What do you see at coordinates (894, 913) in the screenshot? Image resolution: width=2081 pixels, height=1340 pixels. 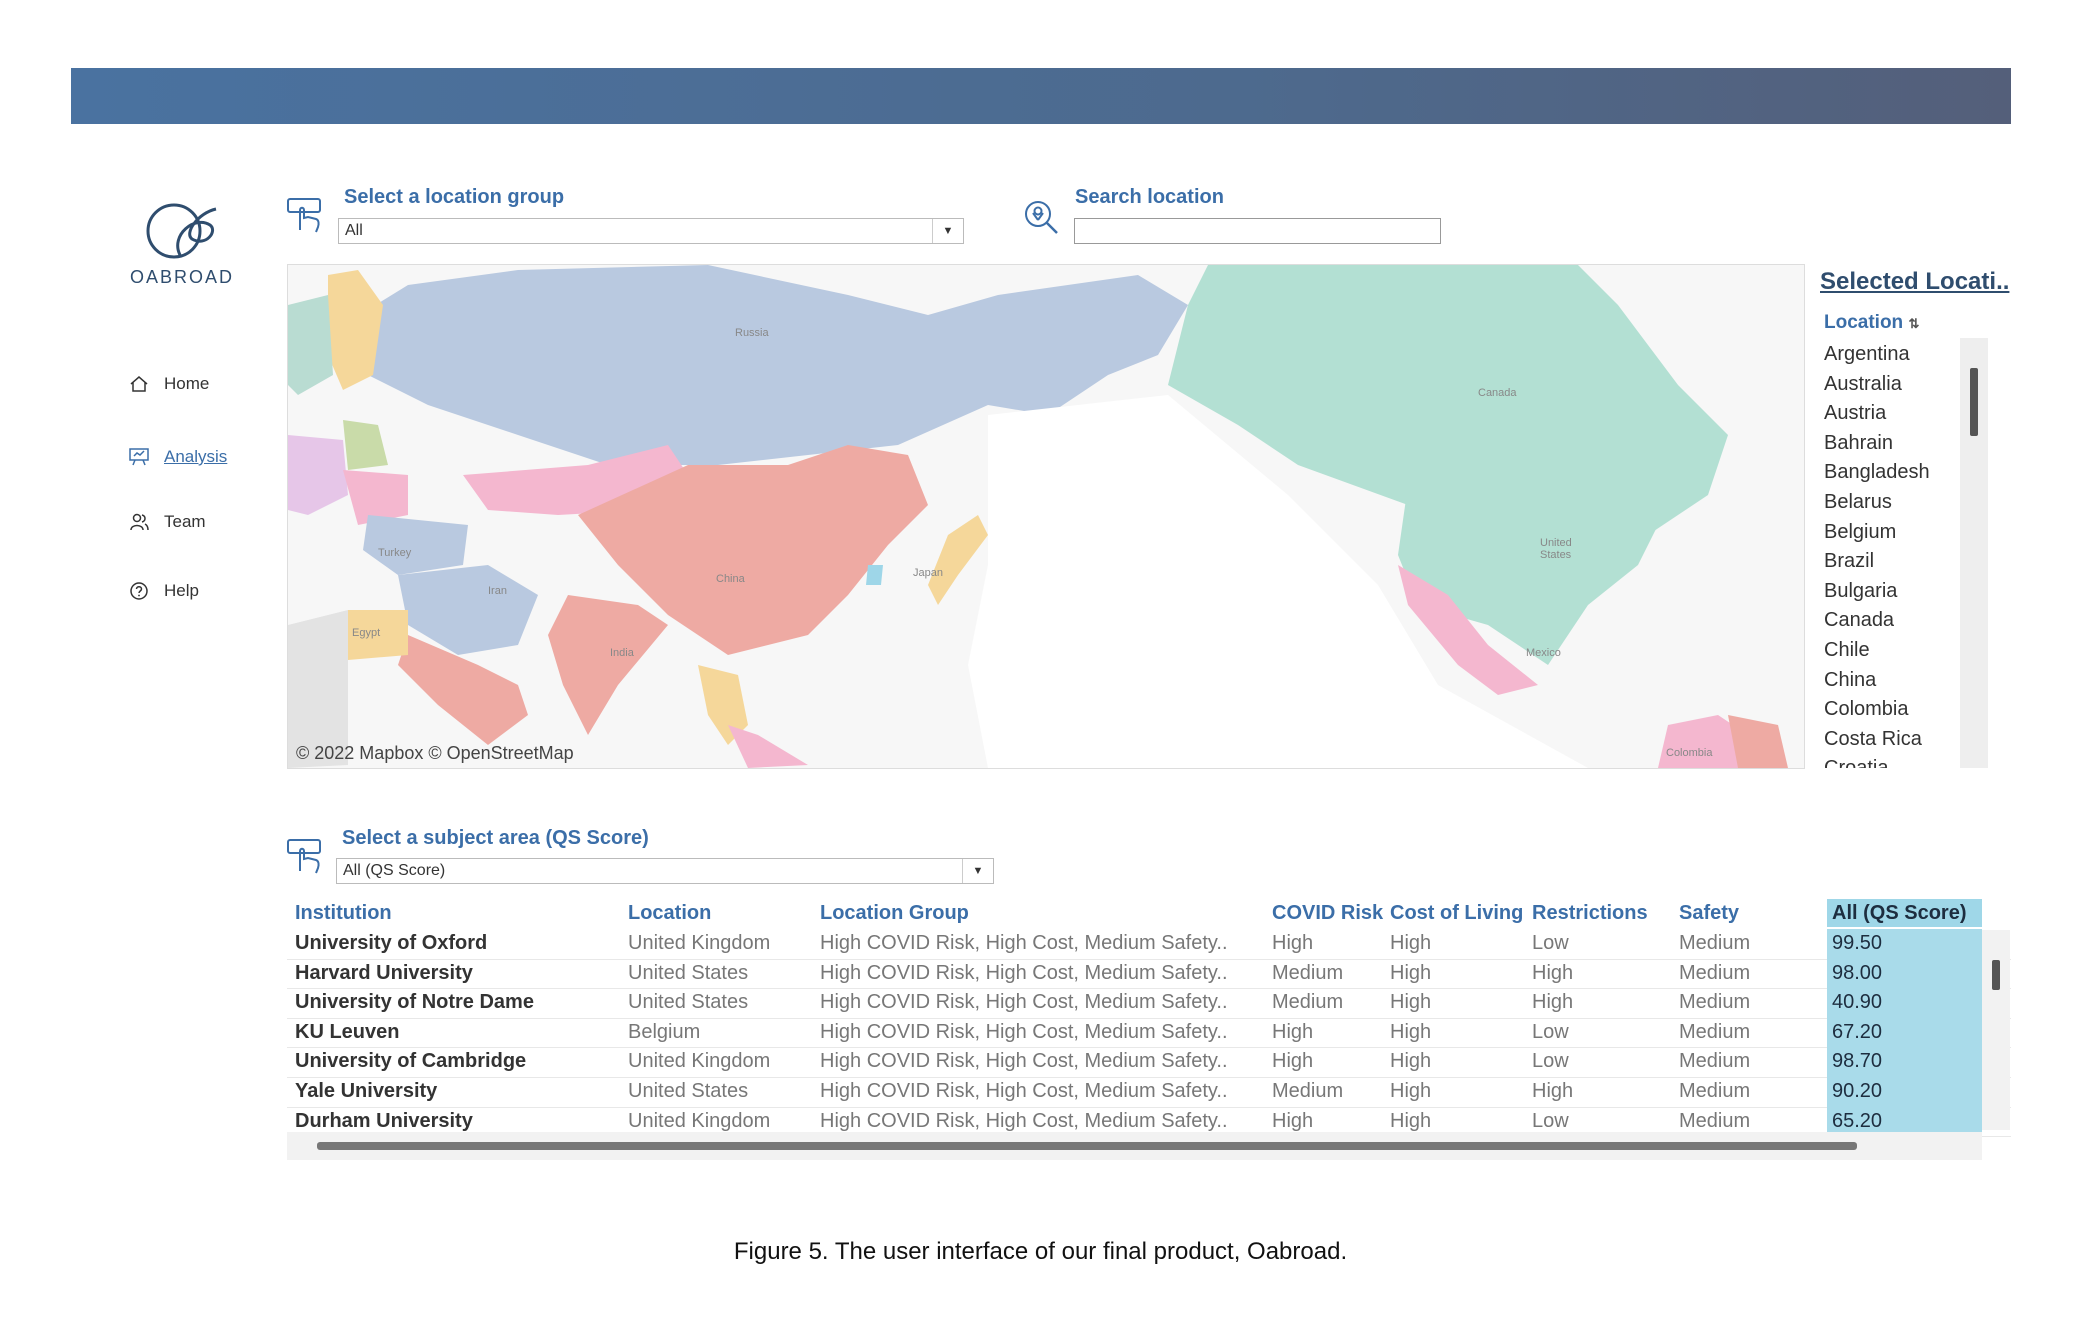 I see `column-header-location-group: Location Group` at bounding box center [894, 913].